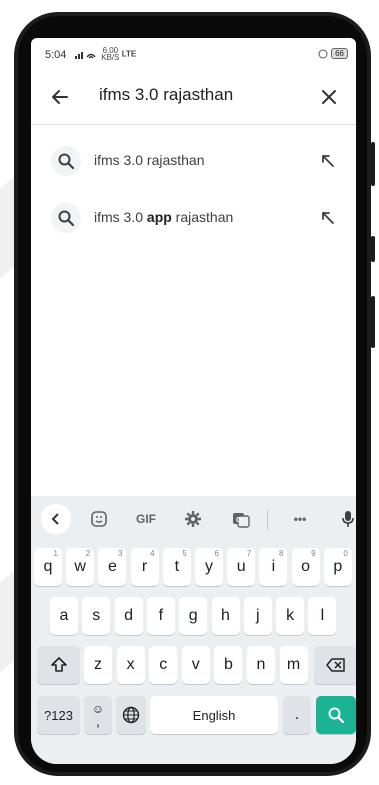 The image size is (379, 785). I want to click on settings-button, so click(193, 519).